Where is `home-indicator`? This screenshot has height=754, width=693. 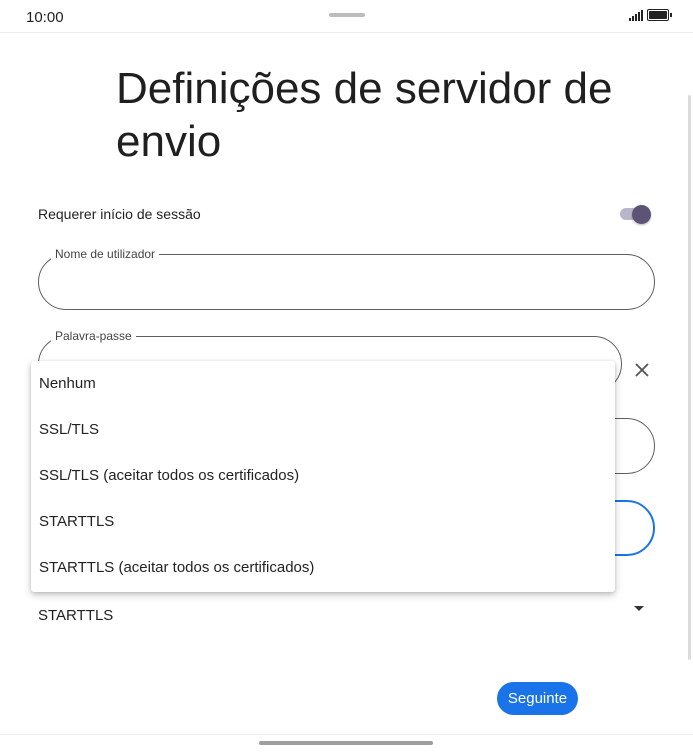 home-indicator is located at coordinates (346, 743).